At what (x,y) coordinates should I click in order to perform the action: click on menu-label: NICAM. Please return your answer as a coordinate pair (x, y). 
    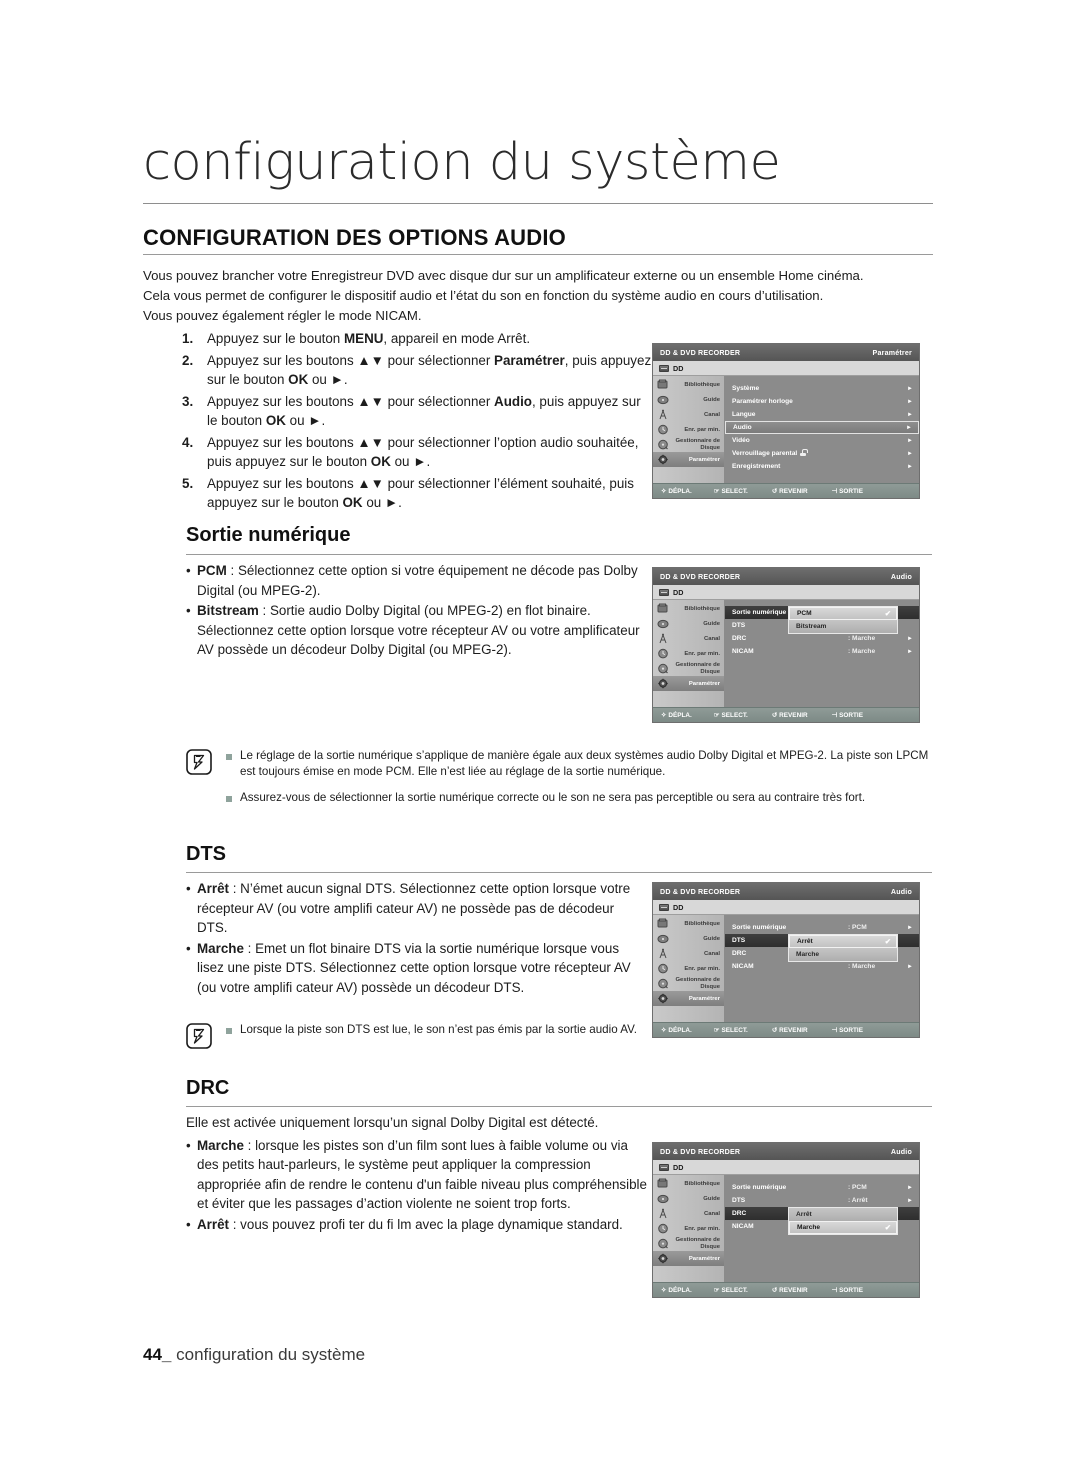
    Looking at the image, I should click on (743, 966).